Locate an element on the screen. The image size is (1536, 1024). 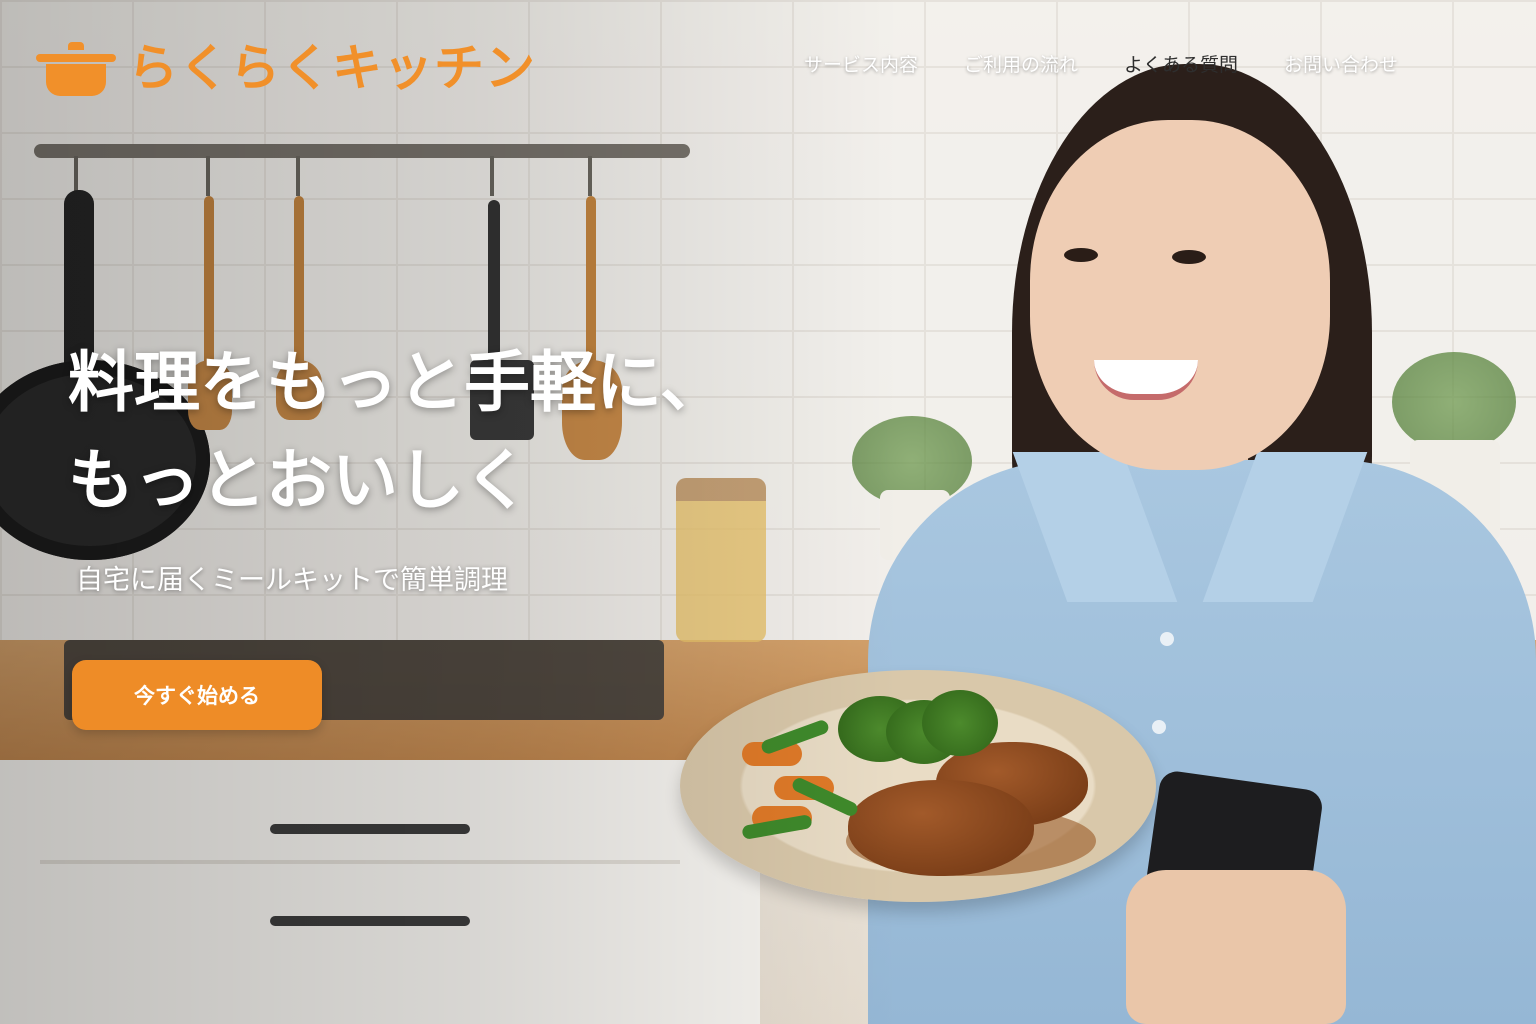
pot-lid-knob is located at coordinates (76, 46).